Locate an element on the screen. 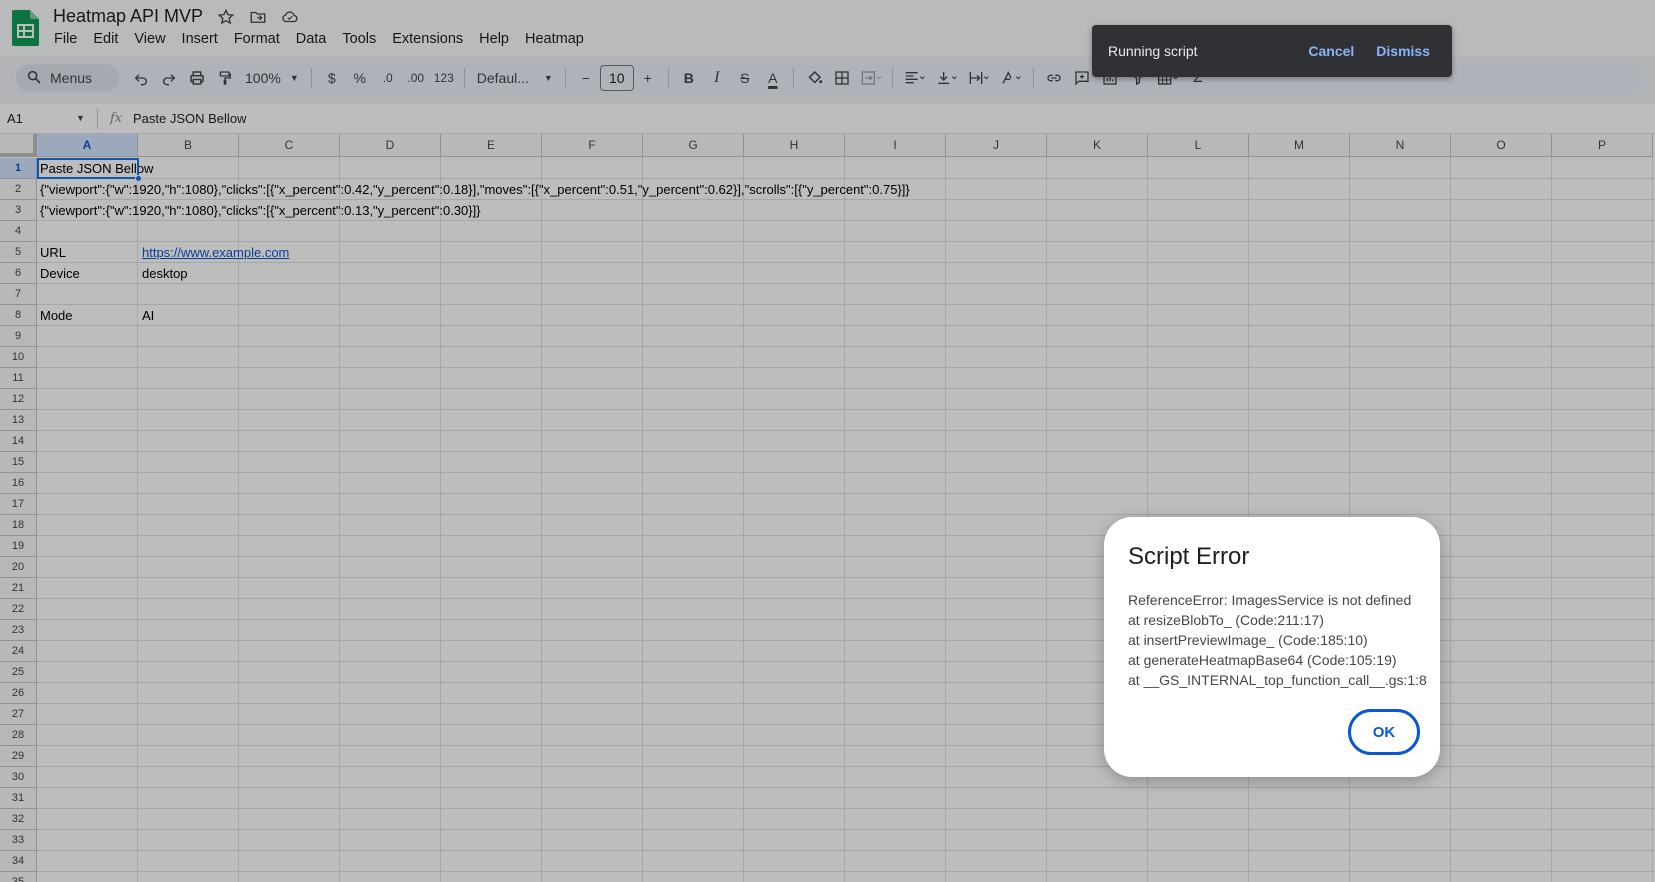 This screenshot has height=882, width=1655. dialog-title: Script Error is located at coordinates (1189, 556).